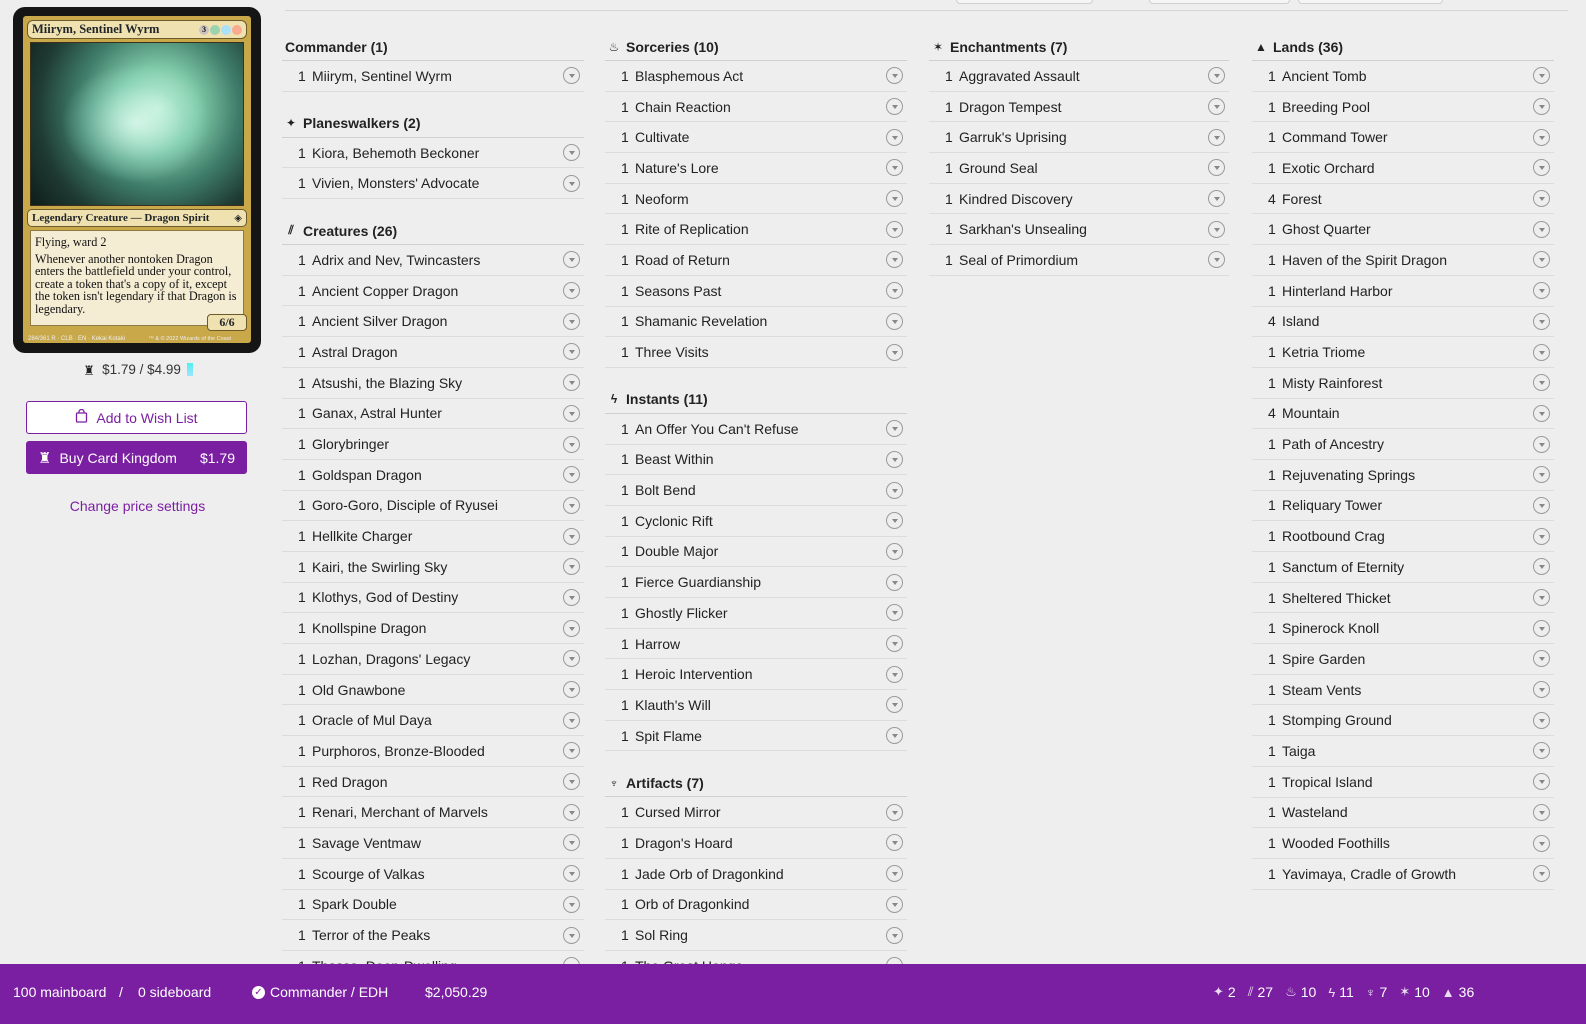 The image size is (1586, 1024). What do you see at coordinates (433, 260) in the screenshot?
I see `card-row: 1 Adrix and Nev, Twincasters` at bounding box center [433, 260].